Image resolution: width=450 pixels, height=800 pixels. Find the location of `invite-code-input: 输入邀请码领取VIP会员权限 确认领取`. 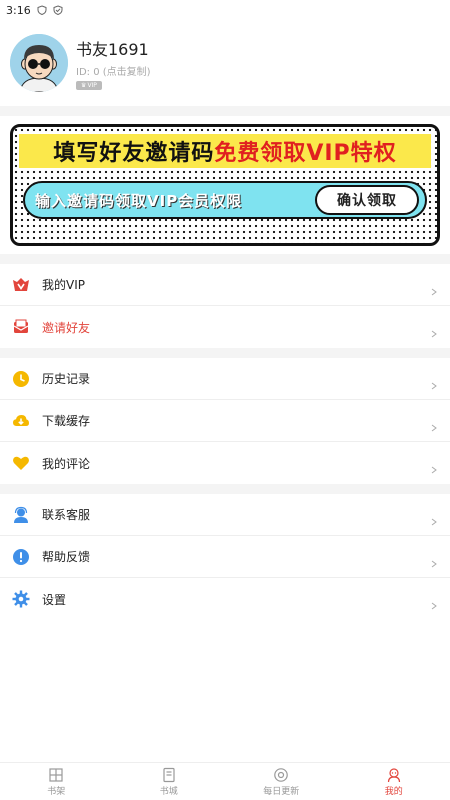

invite-code-input: 输入邀请码领取VIP会员权限 确认领取 is located at coordinates (225, 200).